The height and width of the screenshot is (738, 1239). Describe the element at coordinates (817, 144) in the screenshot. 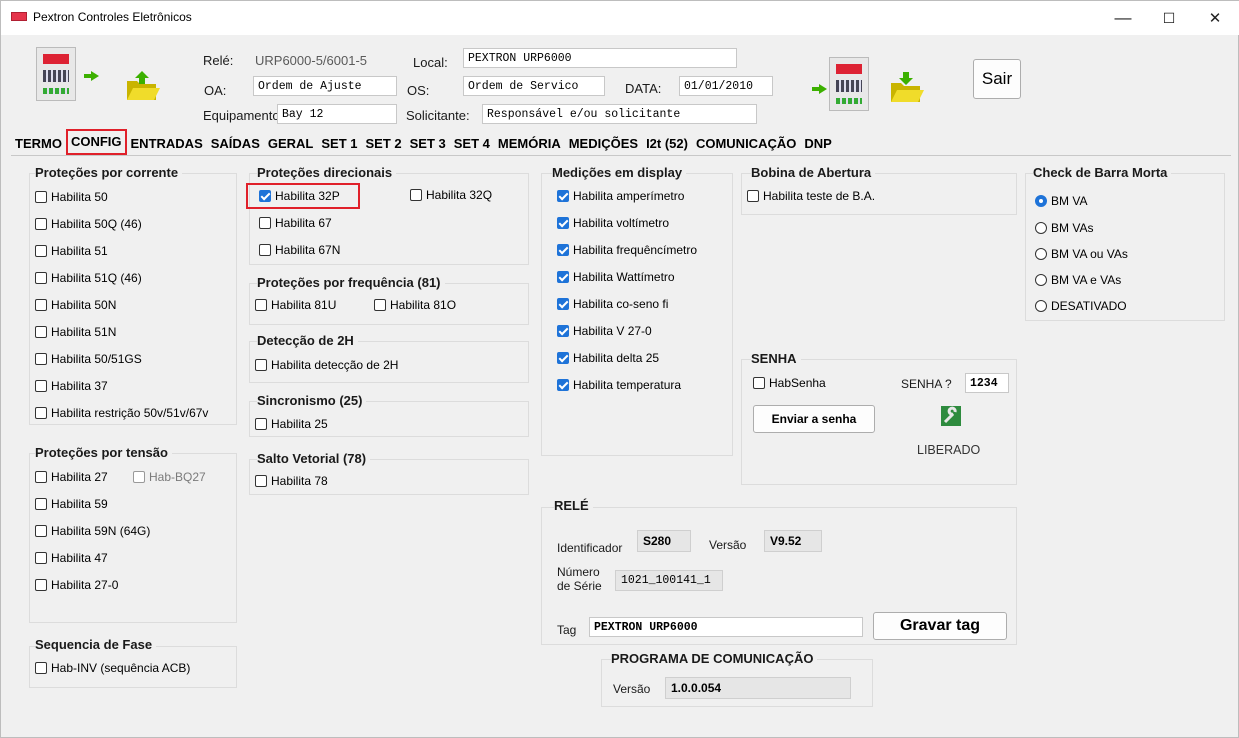

I see `tab-dnp: DNP` at that location.